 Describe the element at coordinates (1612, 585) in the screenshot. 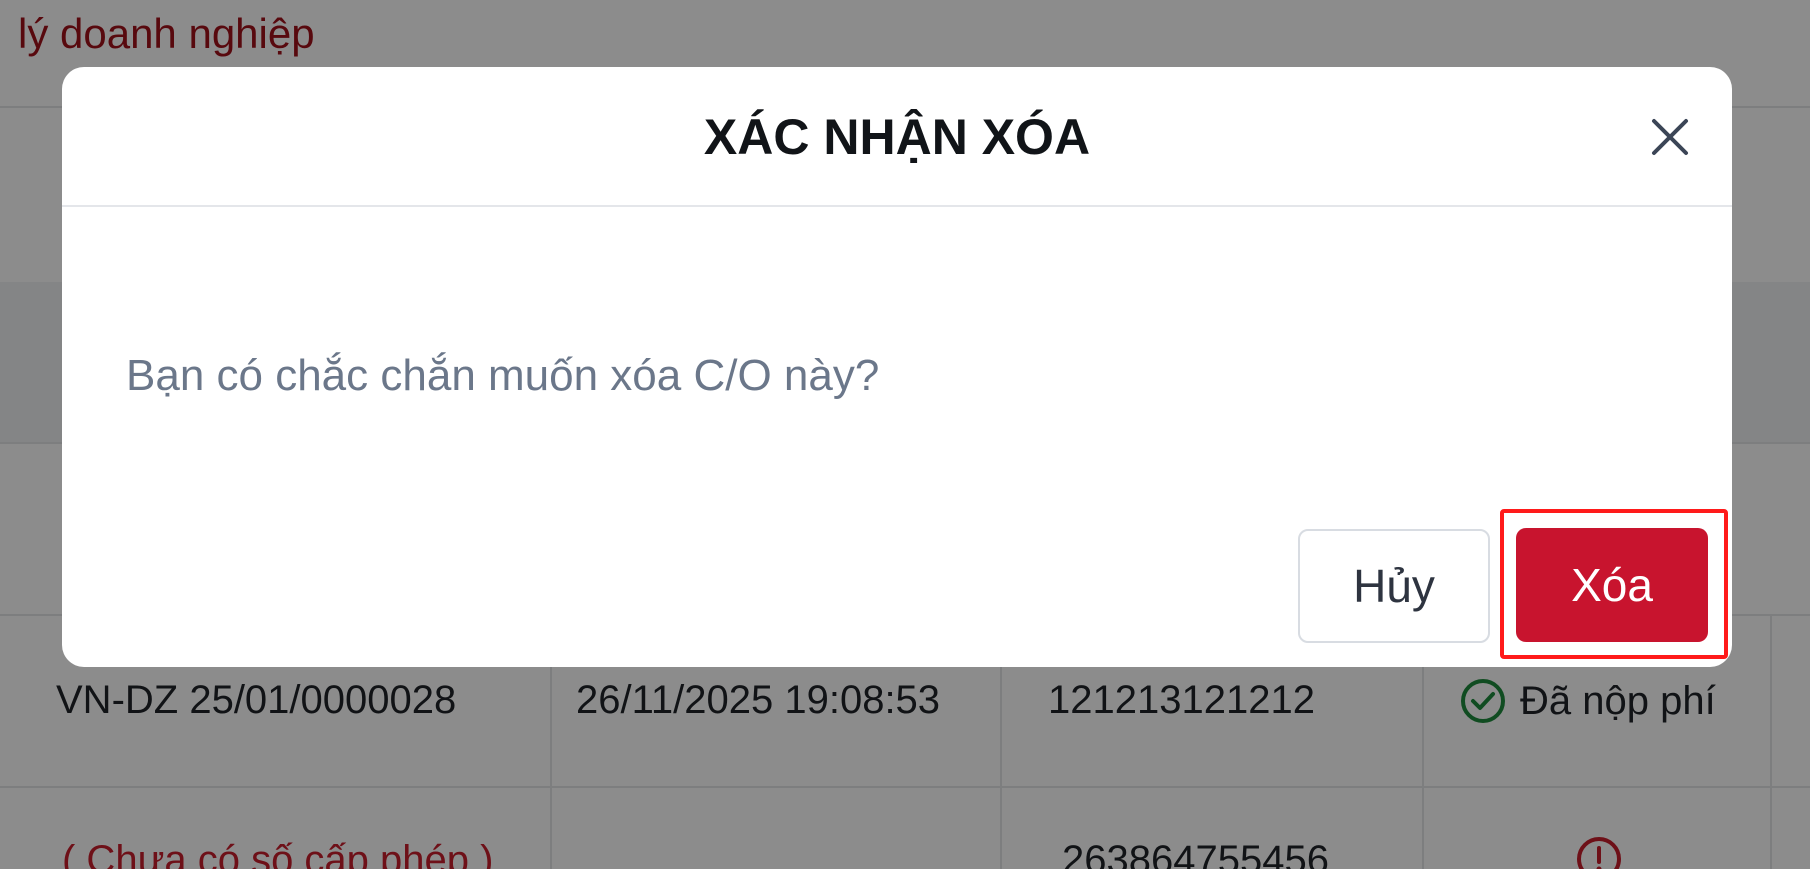

I see `delete-button: Xóa` at that location.